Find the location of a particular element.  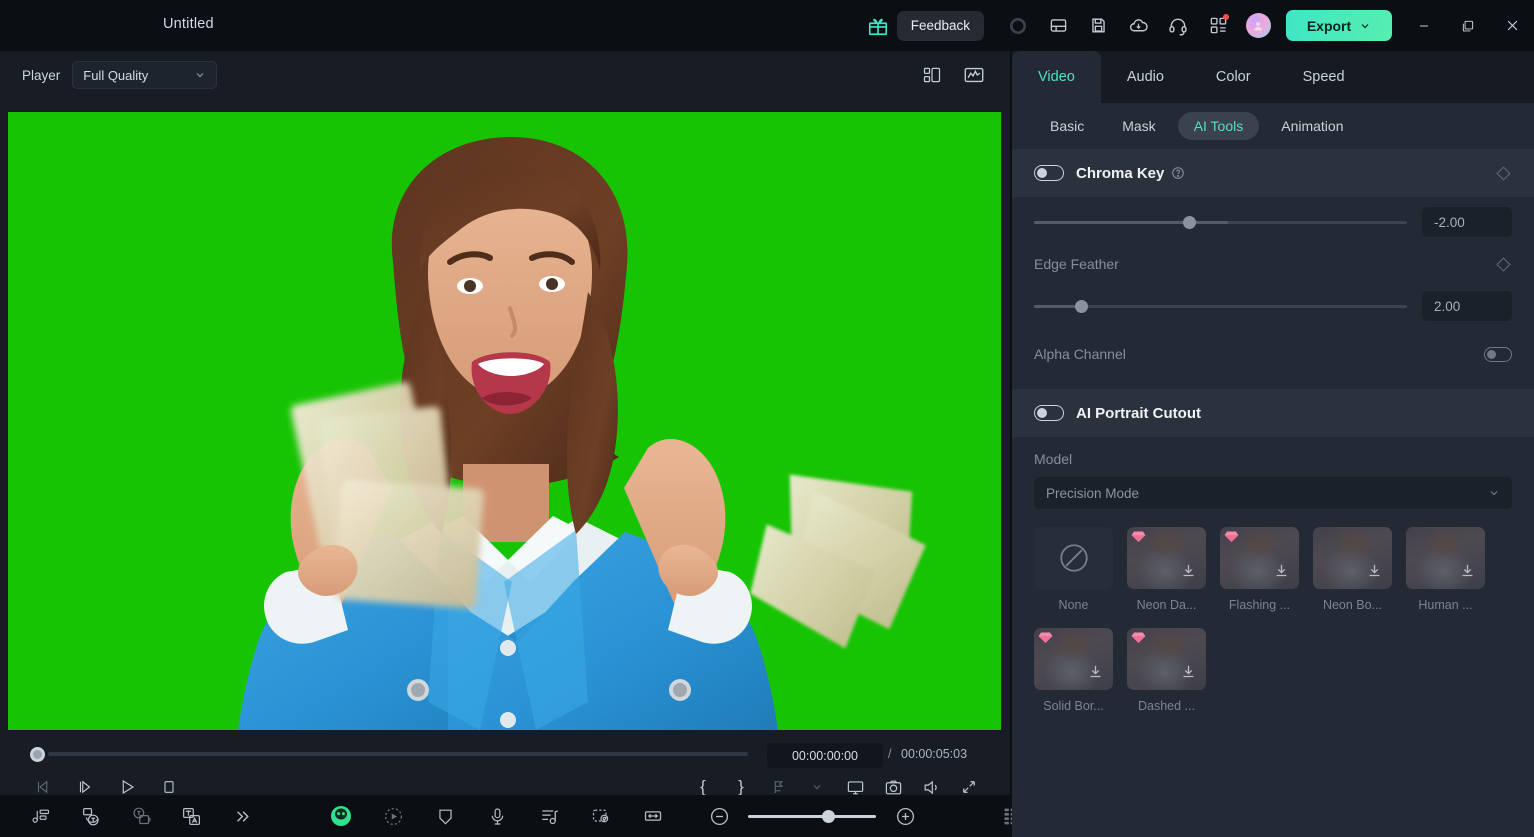

playhead-track is located at coordinates (398, 754).